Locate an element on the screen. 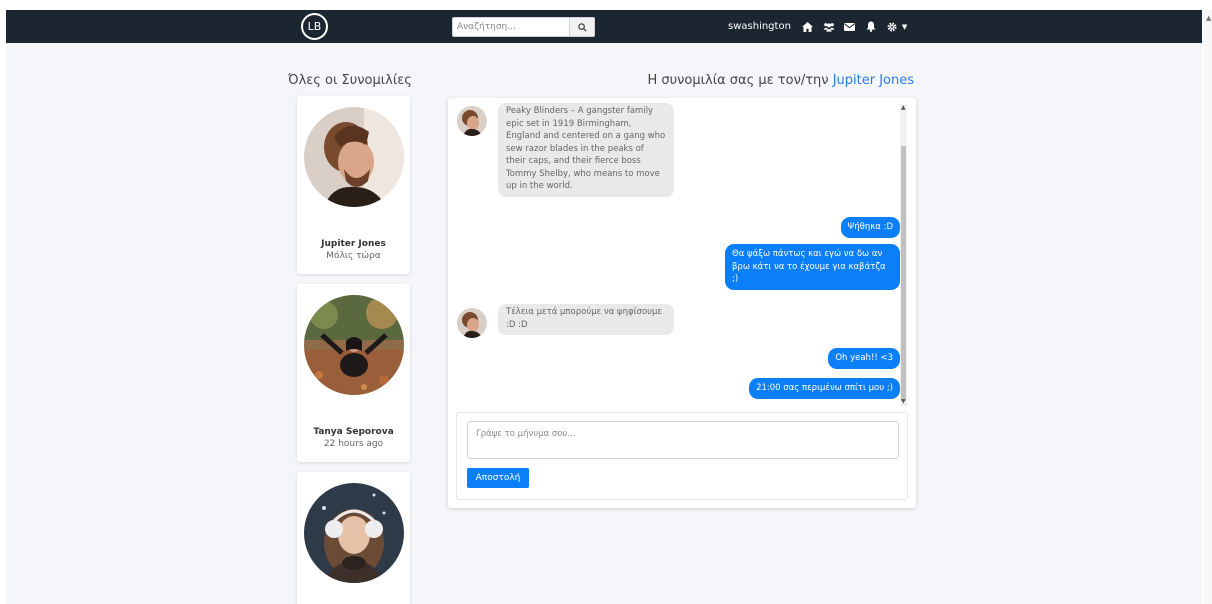 Image resolution: width=1212 pixels, height=604 pixels. message-input is located at coordinates (683, 440).